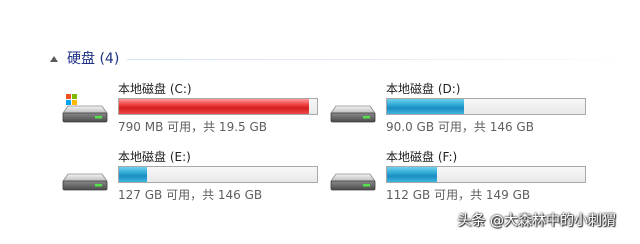 Image resolution: width=640 pixels, height=244 pixels. I want to click on hard-disks-group-header: 硬盘 (4), so click(345, 58).